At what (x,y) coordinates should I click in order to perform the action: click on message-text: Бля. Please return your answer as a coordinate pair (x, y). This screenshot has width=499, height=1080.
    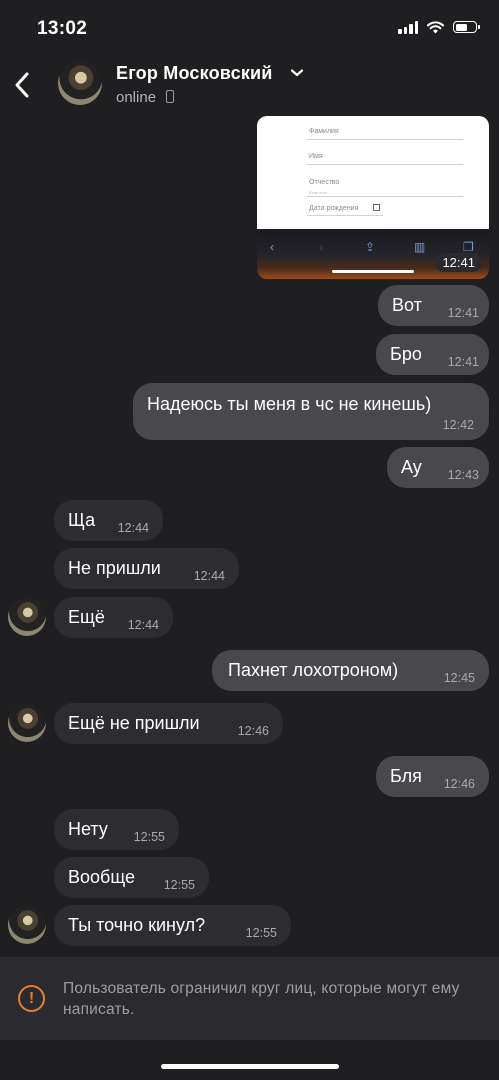
    Looking at the image, I should click on (406, 776).